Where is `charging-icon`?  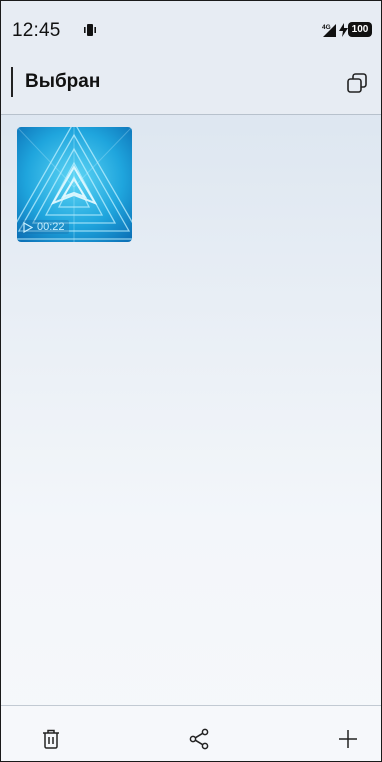
charging-icon is located at coordinates (343, 30).